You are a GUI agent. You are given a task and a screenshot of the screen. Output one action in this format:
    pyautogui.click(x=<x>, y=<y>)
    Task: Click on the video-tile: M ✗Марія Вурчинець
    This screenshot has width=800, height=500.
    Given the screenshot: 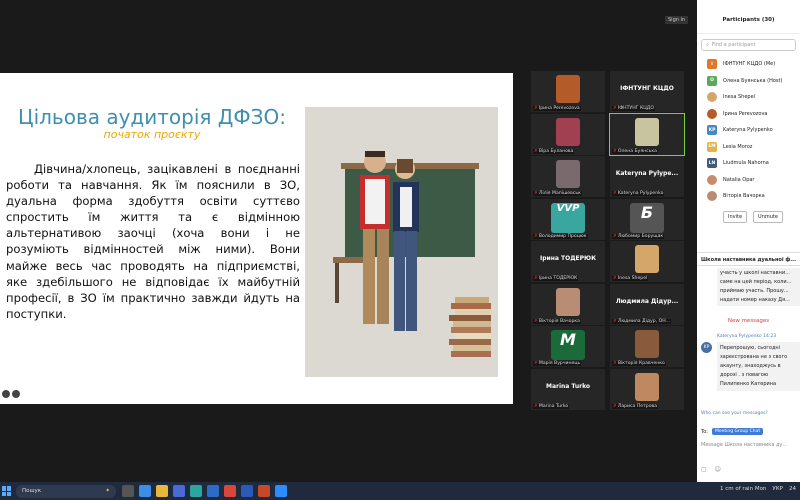 What is the action you would take?
    pyautogui.click(x=568, y=346)
    